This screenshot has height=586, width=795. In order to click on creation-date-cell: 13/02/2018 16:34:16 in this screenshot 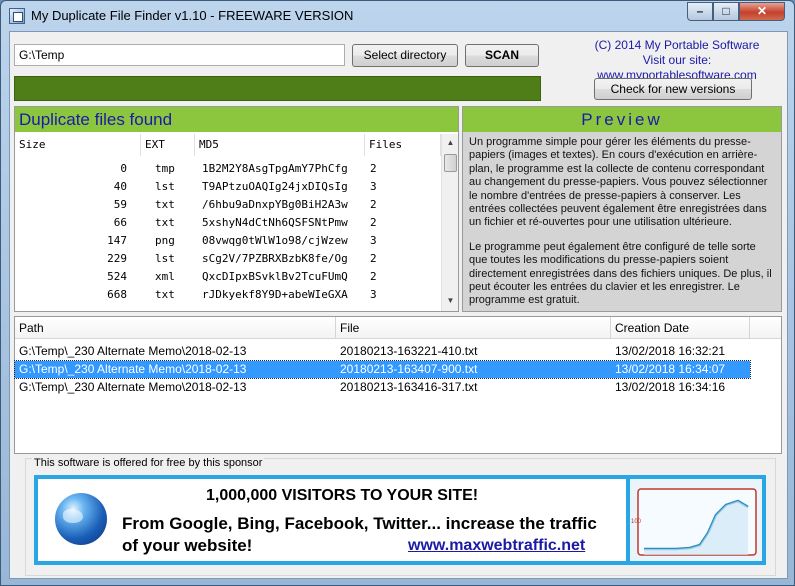, I will do `click(670, 387)`.